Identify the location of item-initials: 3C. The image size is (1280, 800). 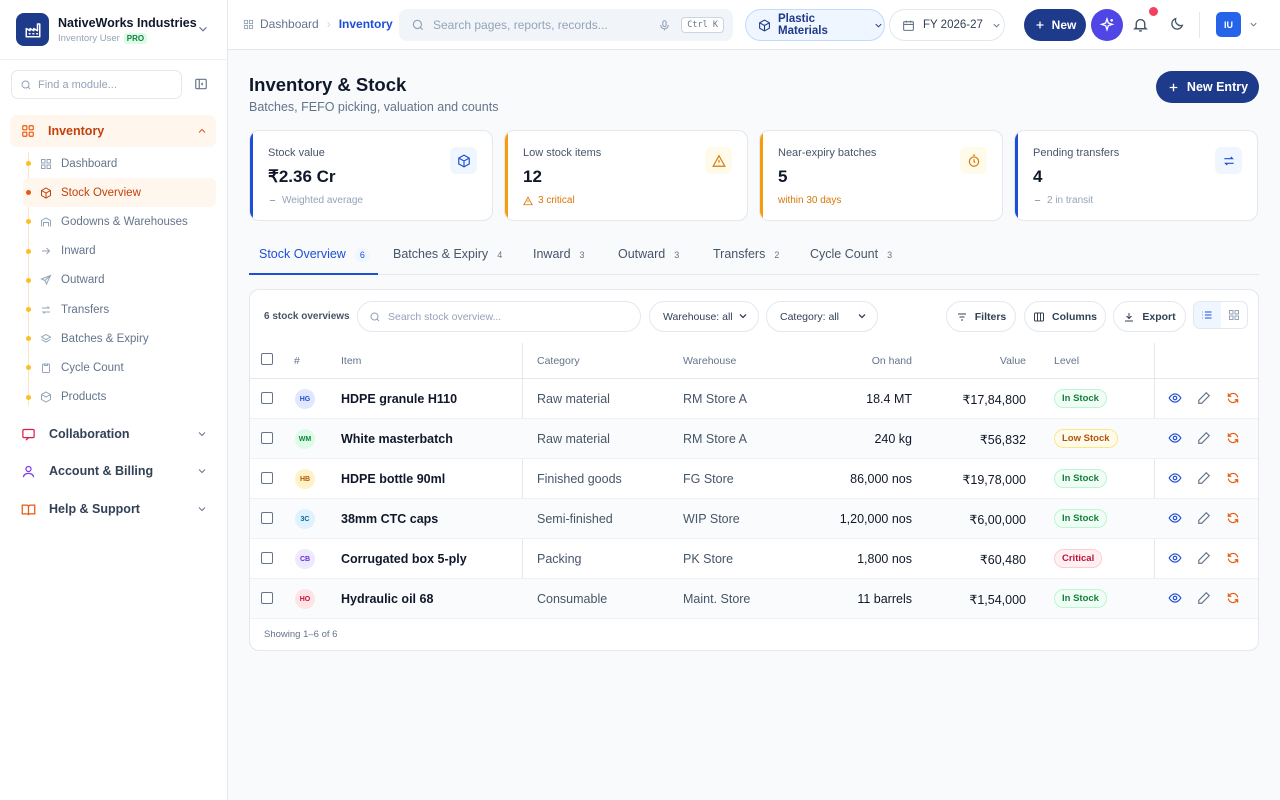
(305, 519).